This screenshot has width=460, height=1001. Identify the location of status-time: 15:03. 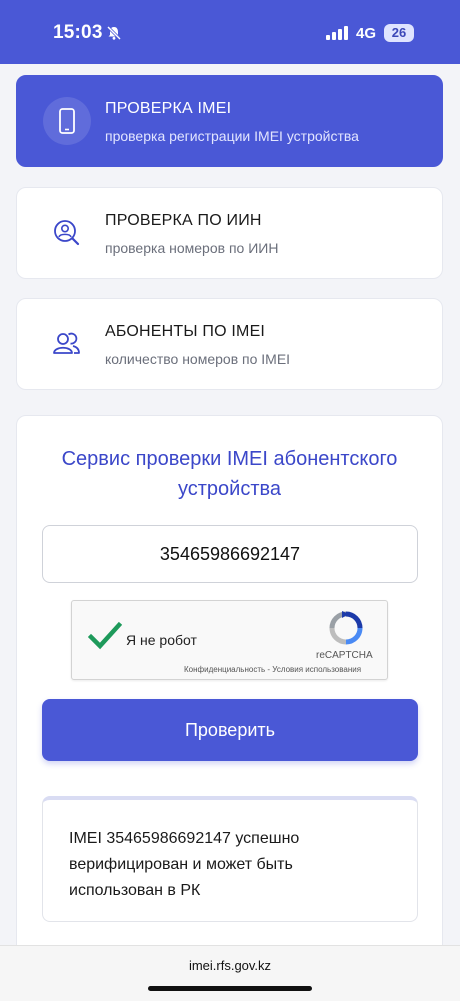
(78, 32).